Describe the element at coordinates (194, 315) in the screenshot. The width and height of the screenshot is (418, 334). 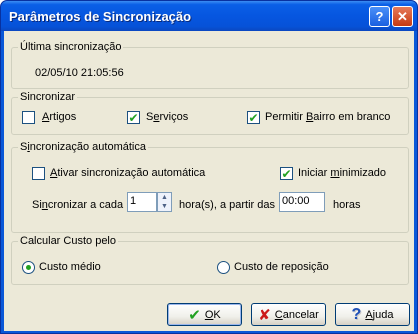
I see `checkmark-icon: ✔` at that location.